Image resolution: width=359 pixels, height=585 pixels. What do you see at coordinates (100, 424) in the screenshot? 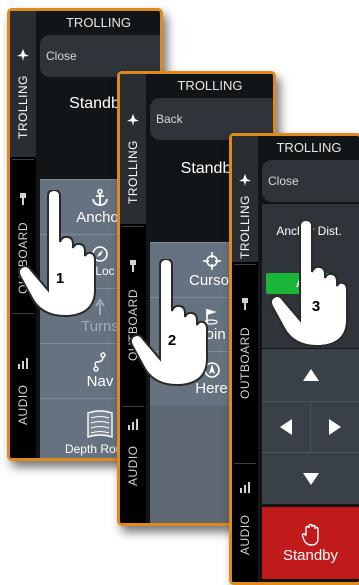
I see `depth-routing-icon` at bounding box center [100, 424].